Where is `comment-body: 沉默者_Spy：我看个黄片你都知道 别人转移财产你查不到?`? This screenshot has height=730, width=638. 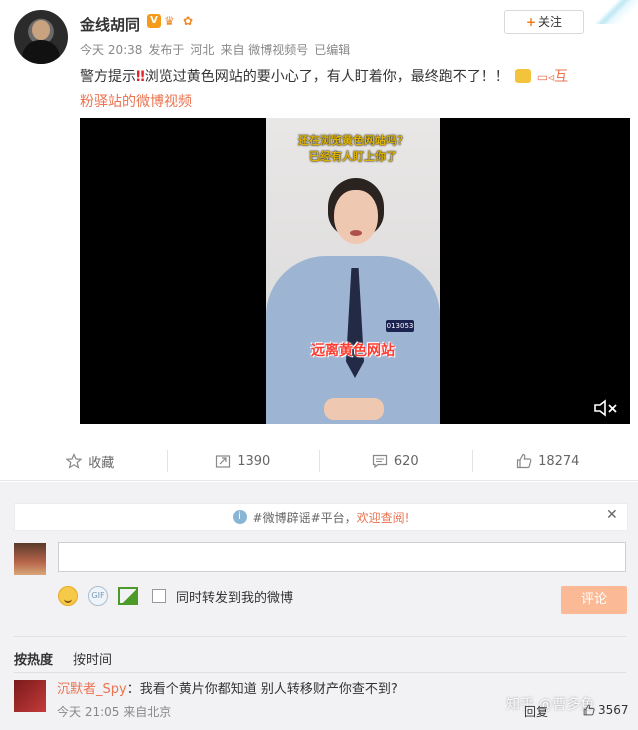
comment-body: 沉默者_Spy：我看个黄片你都知道 别人转移财产你查不到? is located at coordinates (227, 687).